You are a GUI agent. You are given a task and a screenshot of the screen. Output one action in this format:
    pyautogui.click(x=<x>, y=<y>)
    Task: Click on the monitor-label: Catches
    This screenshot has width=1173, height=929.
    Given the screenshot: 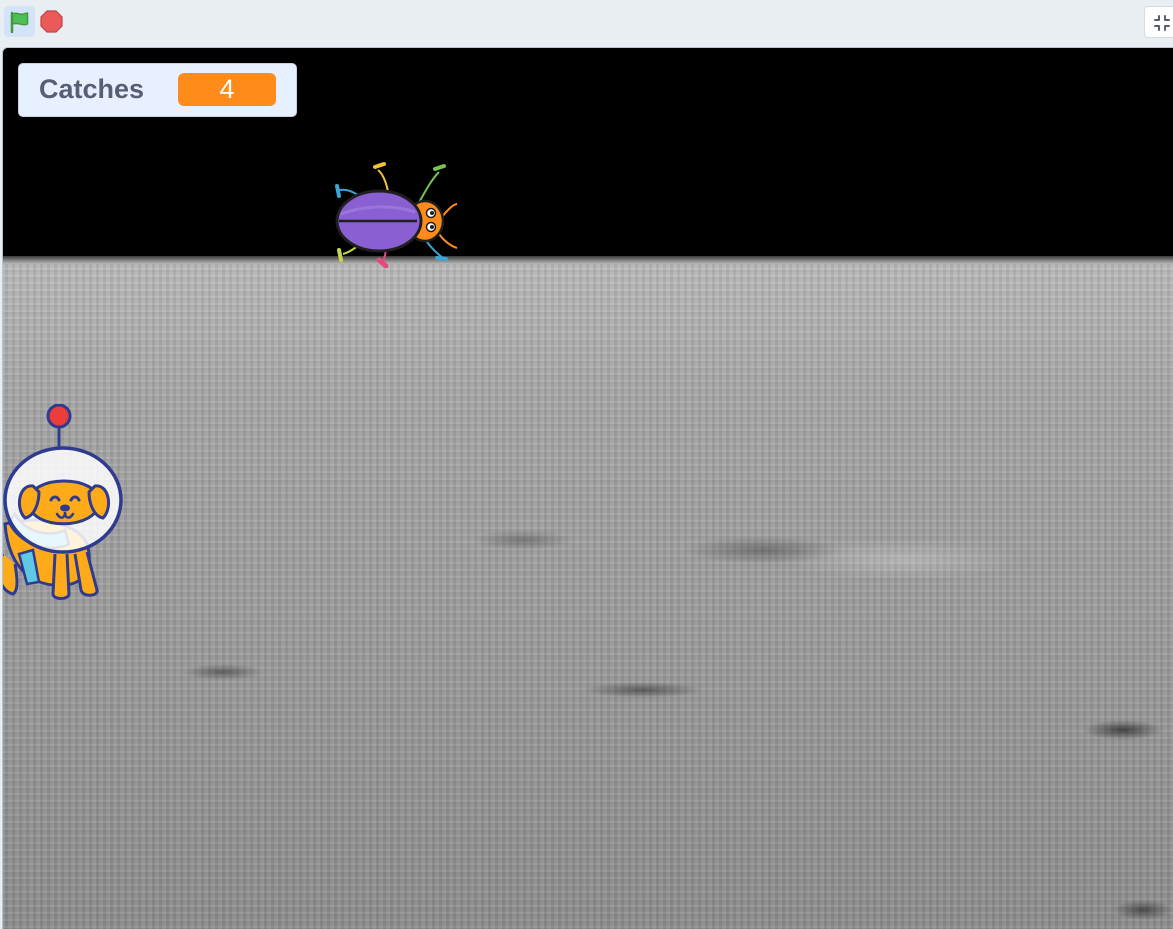 What is the action you would take?
    pyautogui.click(x=92, y=89)
    